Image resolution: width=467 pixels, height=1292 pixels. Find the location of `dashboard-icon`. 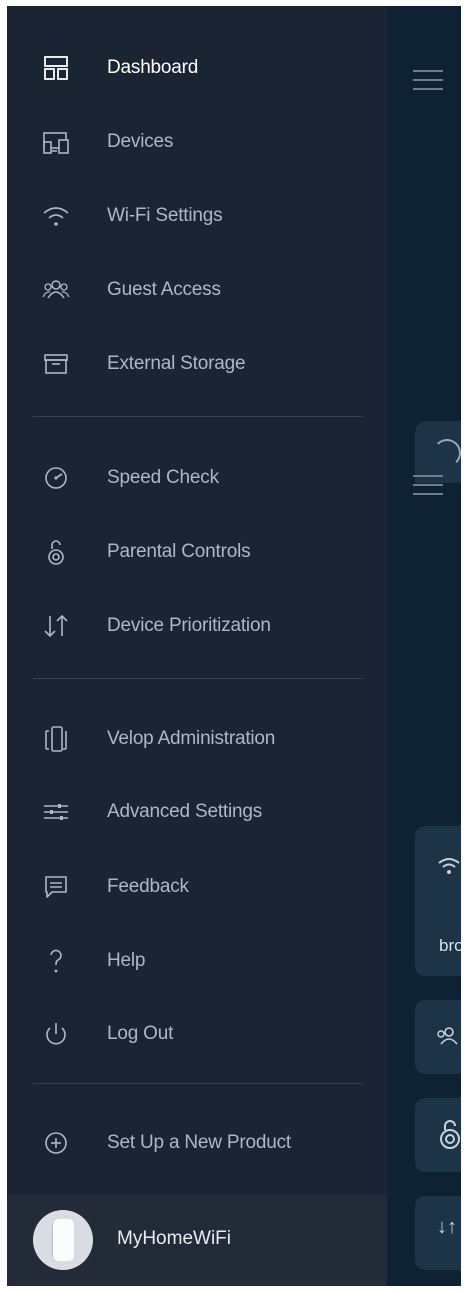

dashboard-icon is located at coordinates (56, 68).